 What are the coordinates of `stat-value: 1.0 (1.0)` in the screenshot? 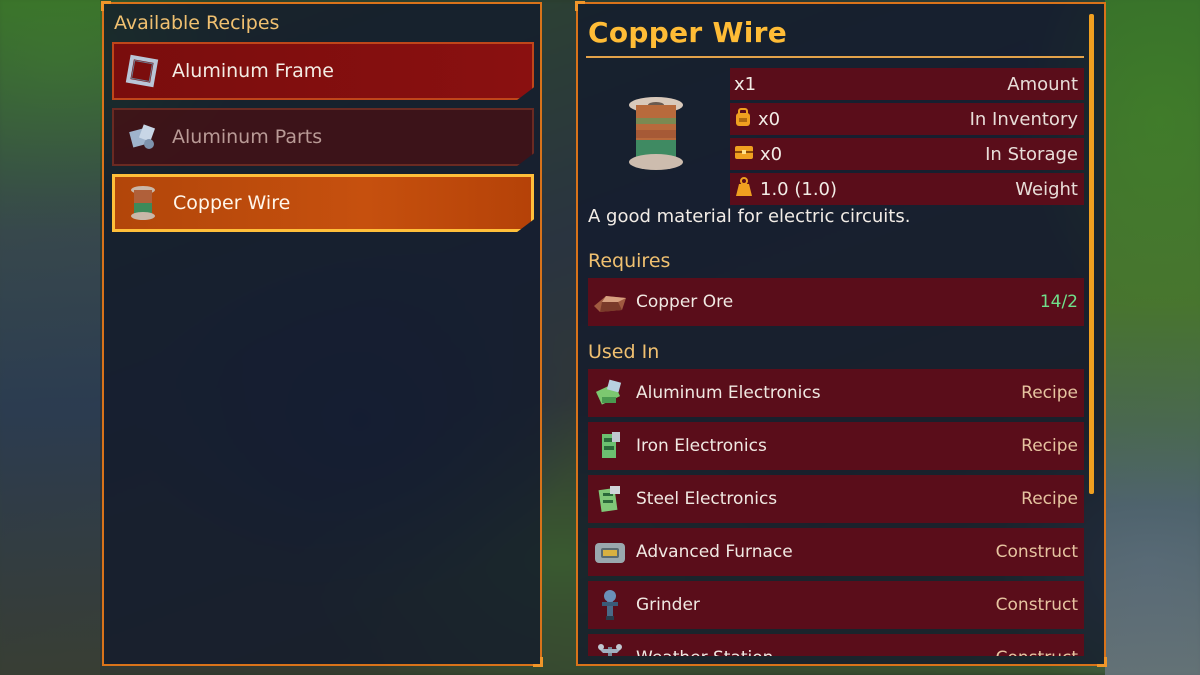 It's located at (799, 189).